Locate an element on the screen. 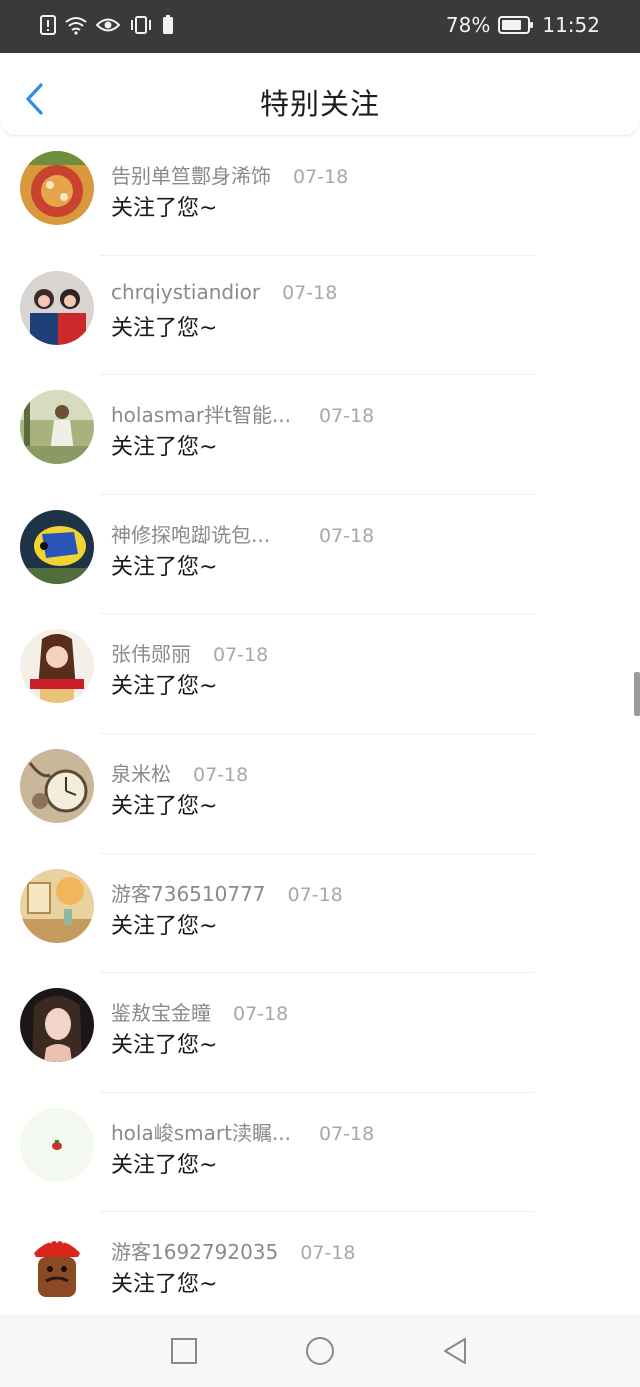 This screenshot has height=1387, width=640. recents-button is located at coordinates (184, 1351).